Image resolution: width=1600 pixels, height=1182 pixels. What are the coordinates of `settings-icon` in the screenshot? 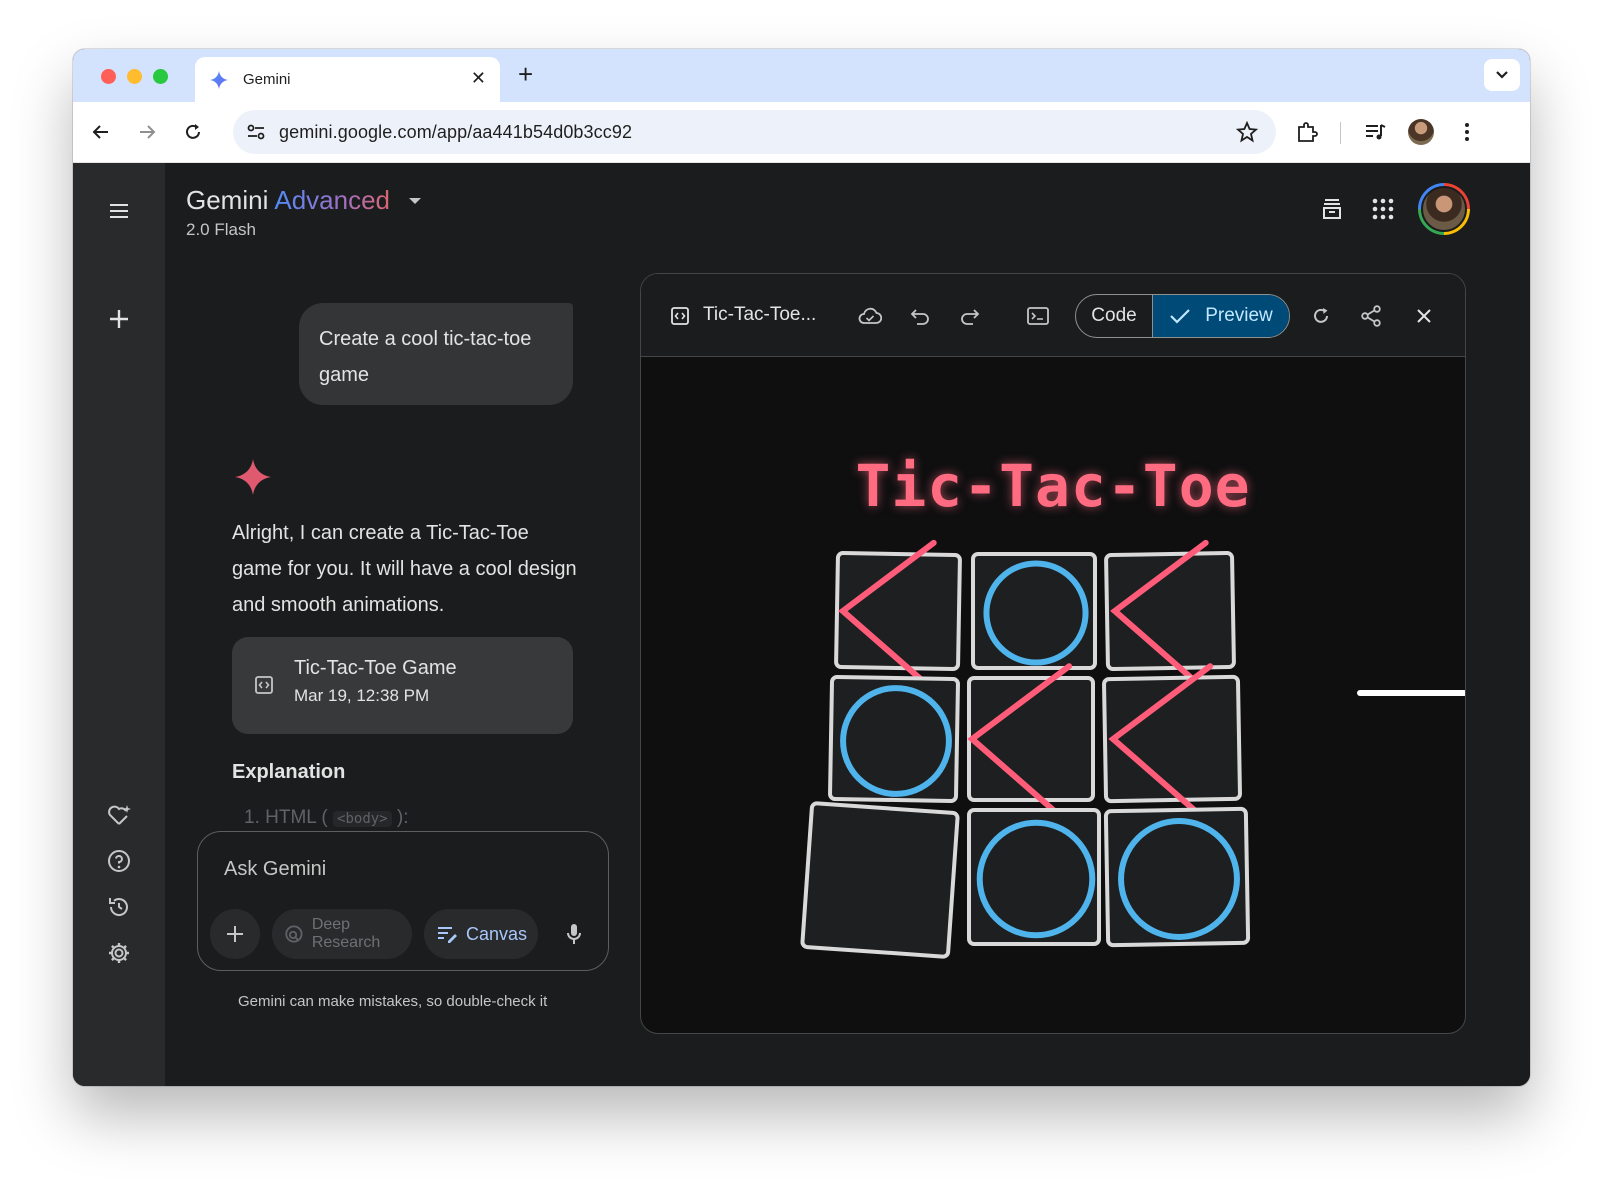 It's located at (119, 953).